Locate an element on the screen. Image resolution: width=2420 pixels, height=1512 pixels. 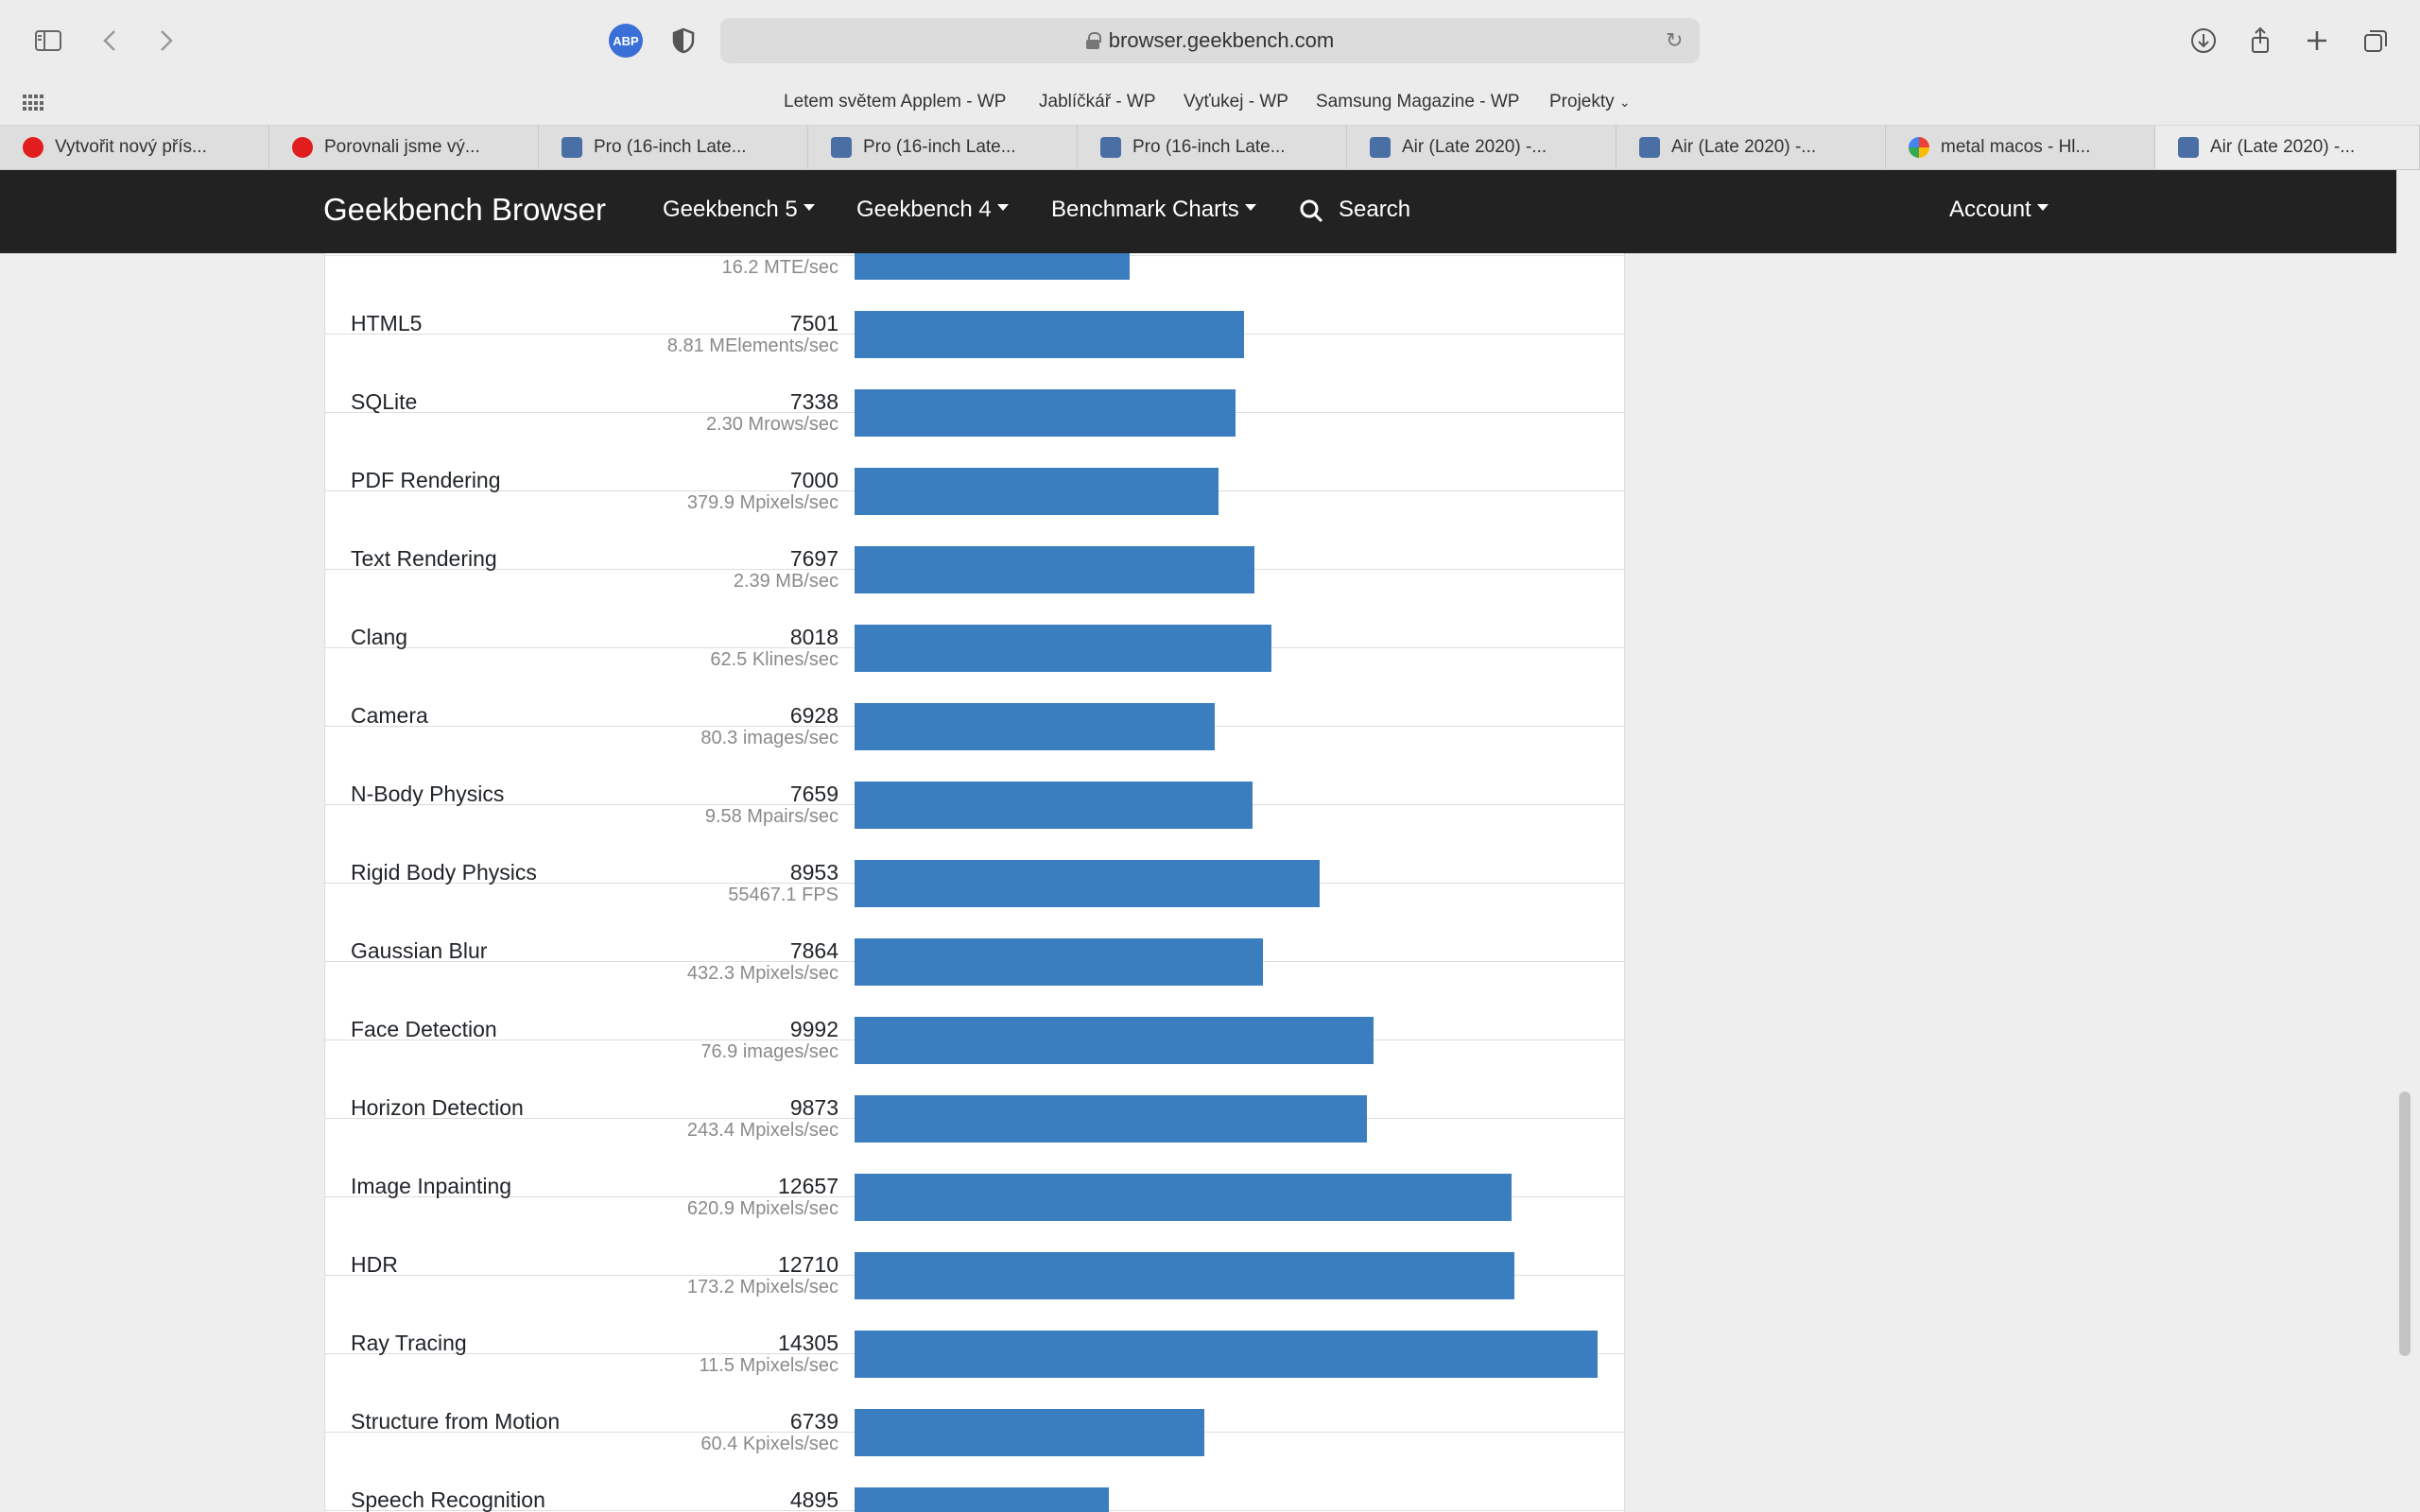
favorite-item: Jablíčkář - WP is located at coordinates (1097, 102).